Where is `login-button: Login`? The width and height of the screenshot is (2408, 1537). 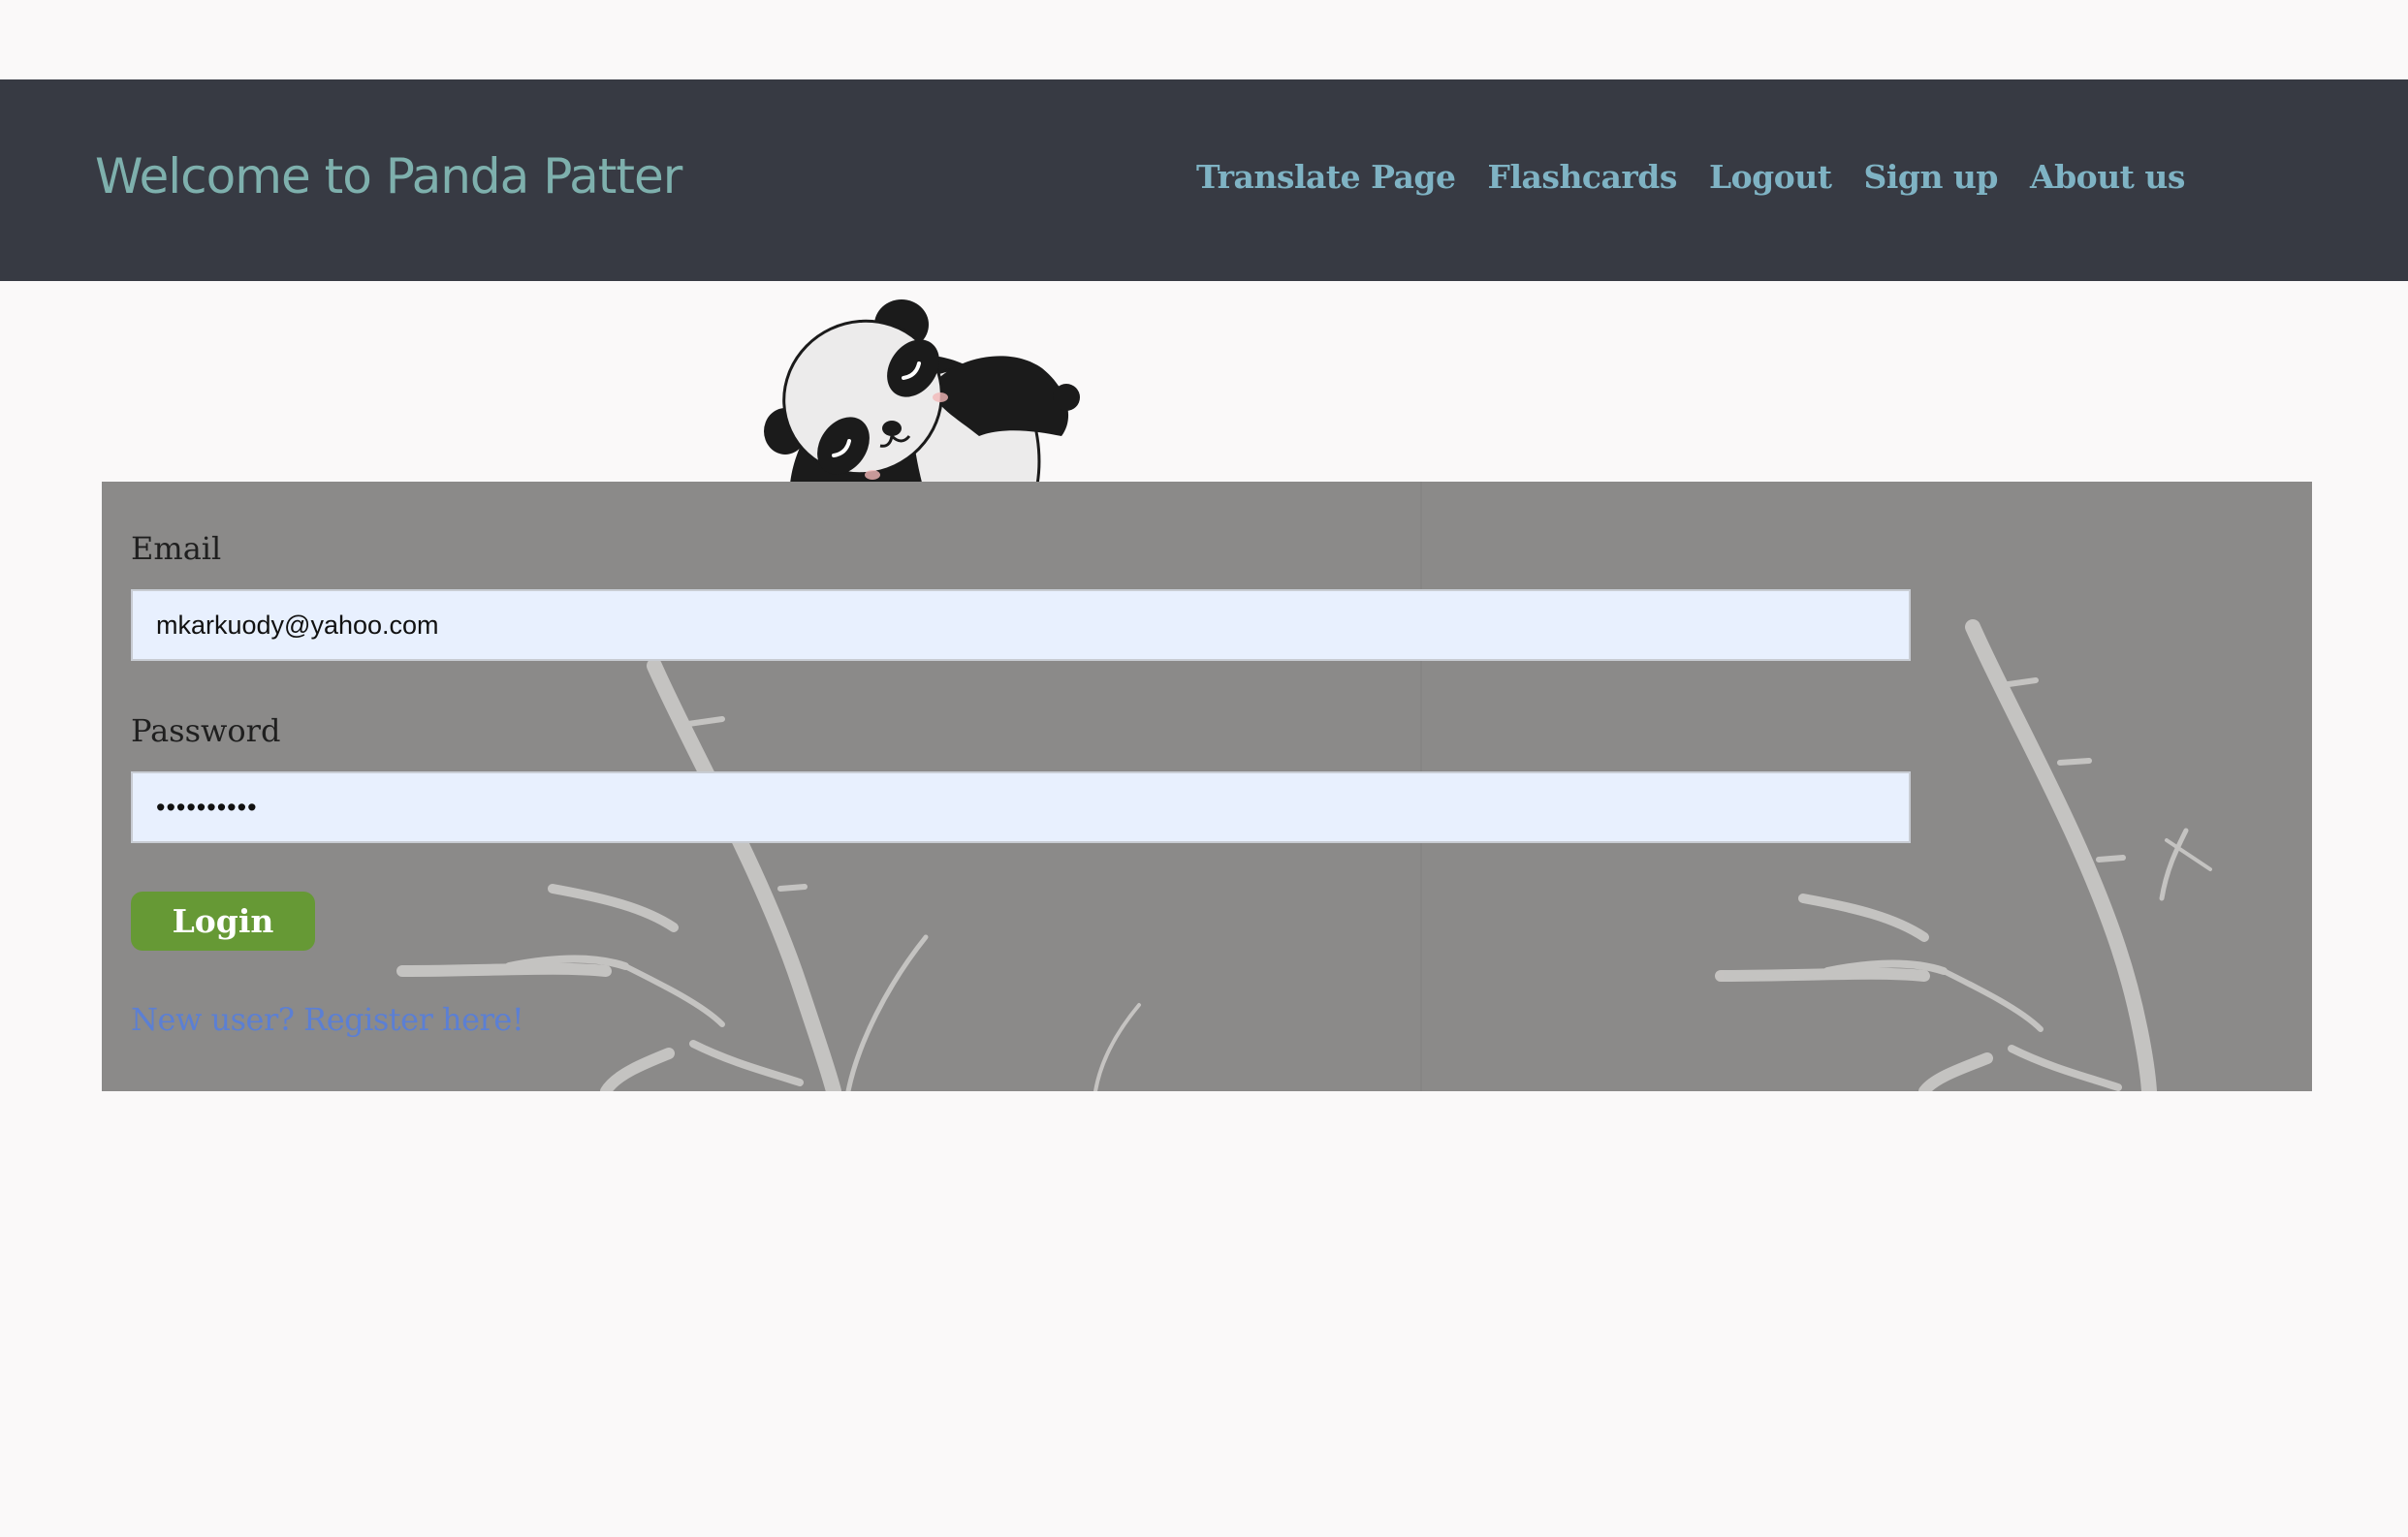
login-button: Login is located at coordinates (223, 921).